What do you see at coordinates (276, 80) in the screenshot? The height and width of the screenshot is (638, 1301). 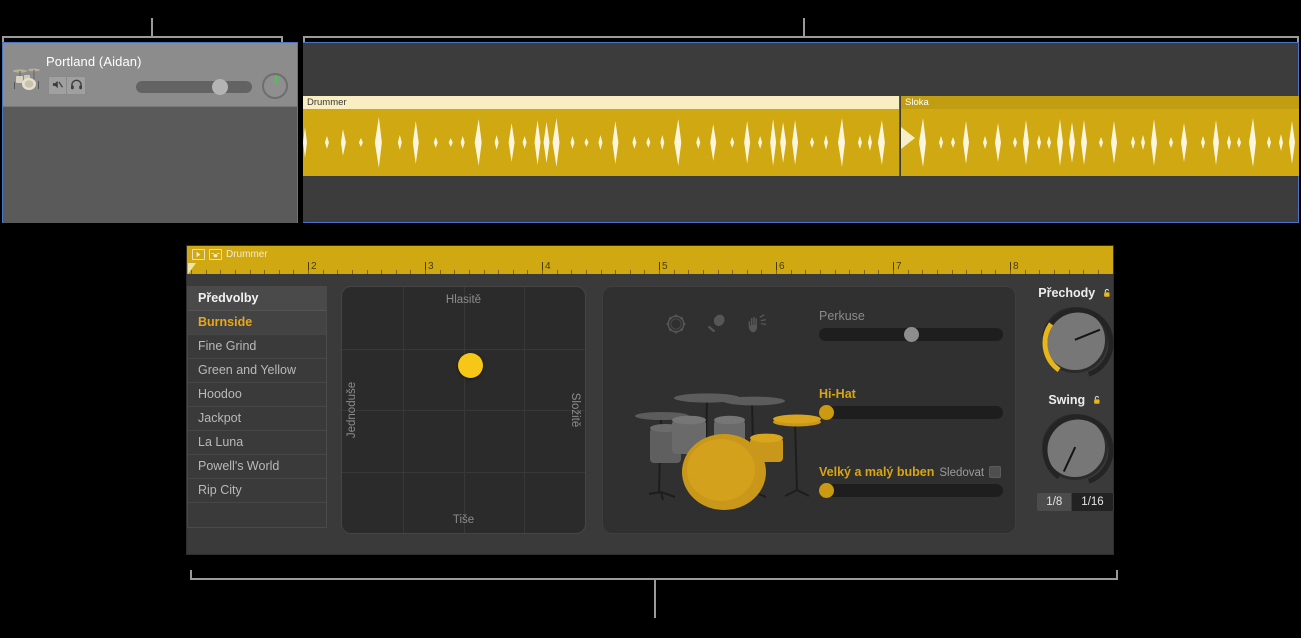 I see `pan-knob-indicator` at bounding box center [276, 80].